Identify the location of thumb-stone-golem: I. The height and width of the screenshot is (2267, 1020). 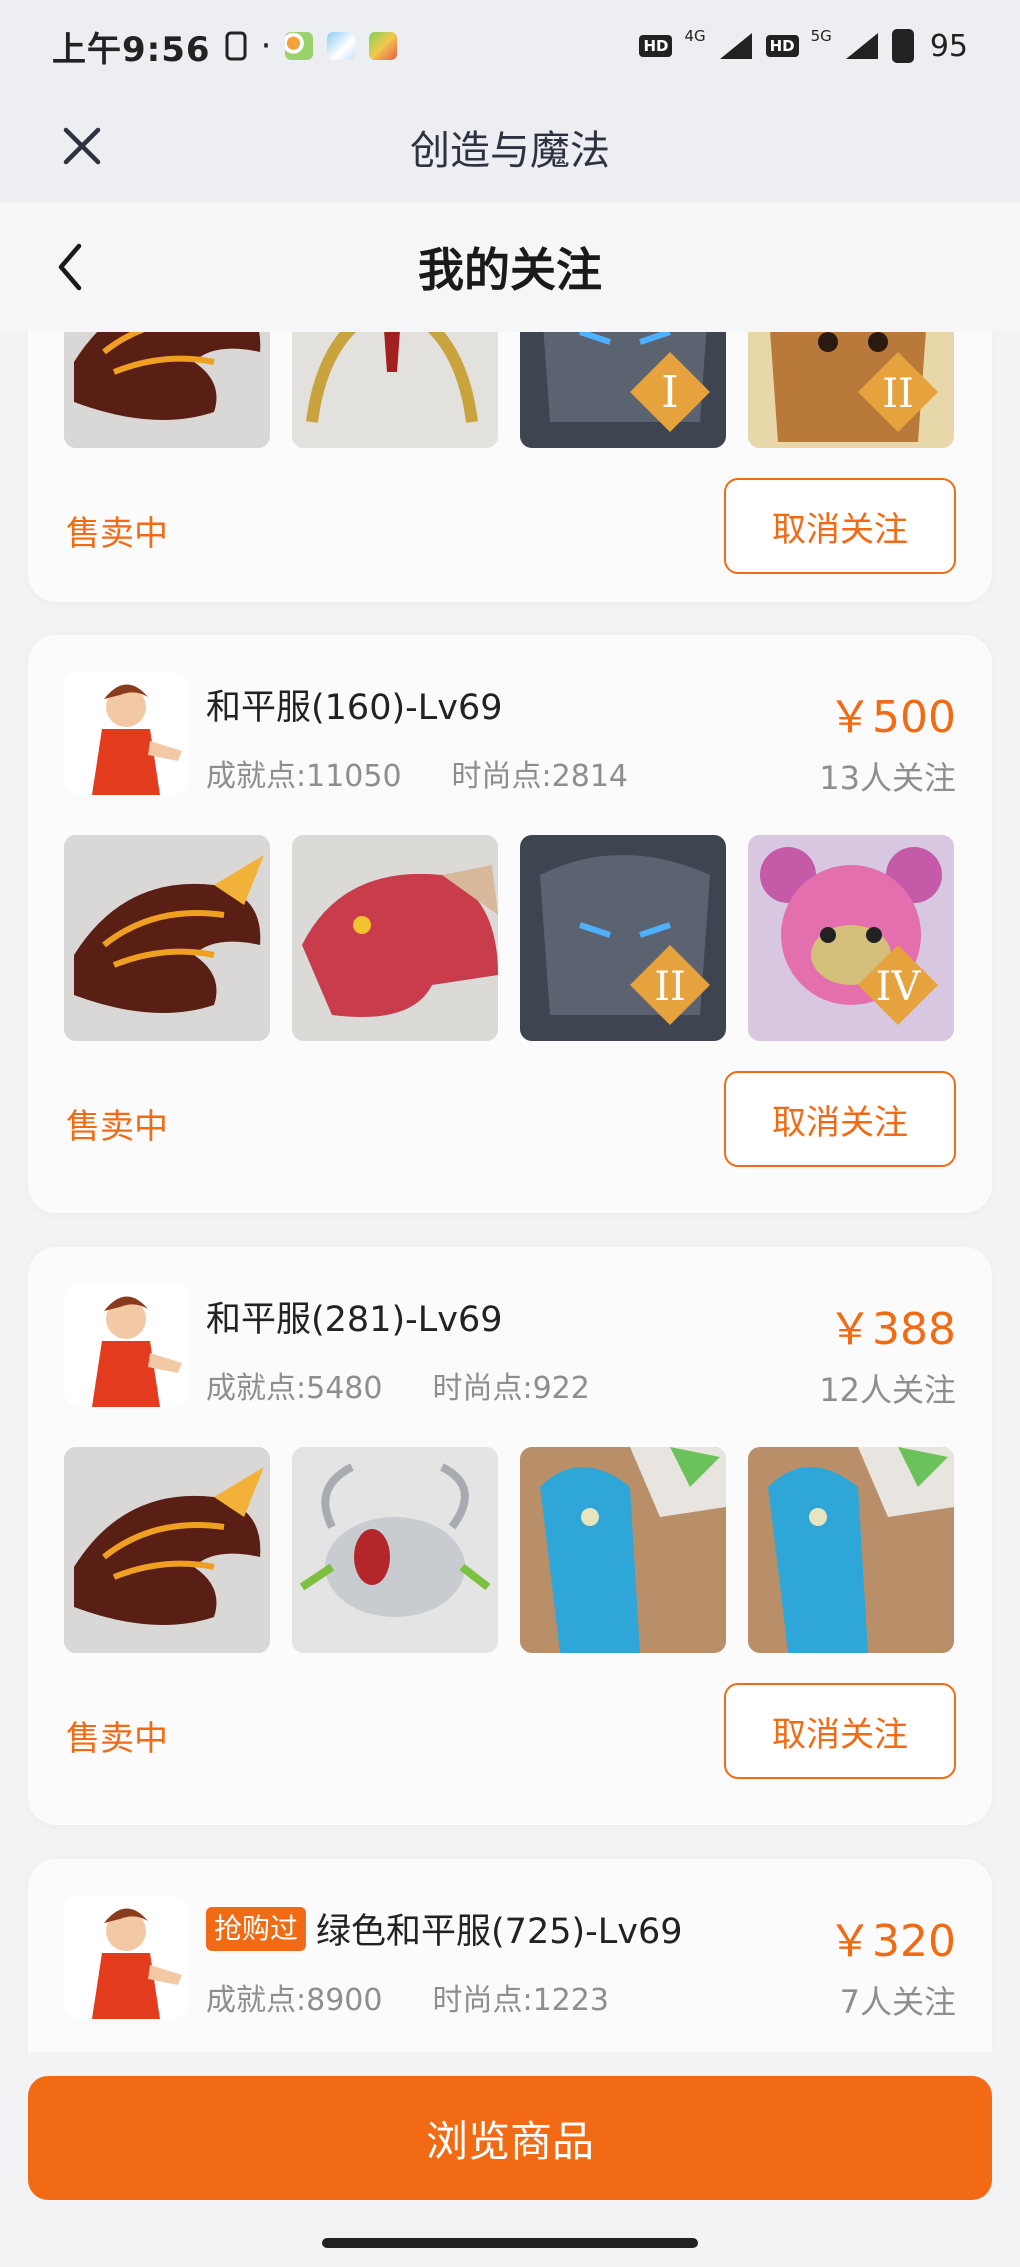
(623, 390).